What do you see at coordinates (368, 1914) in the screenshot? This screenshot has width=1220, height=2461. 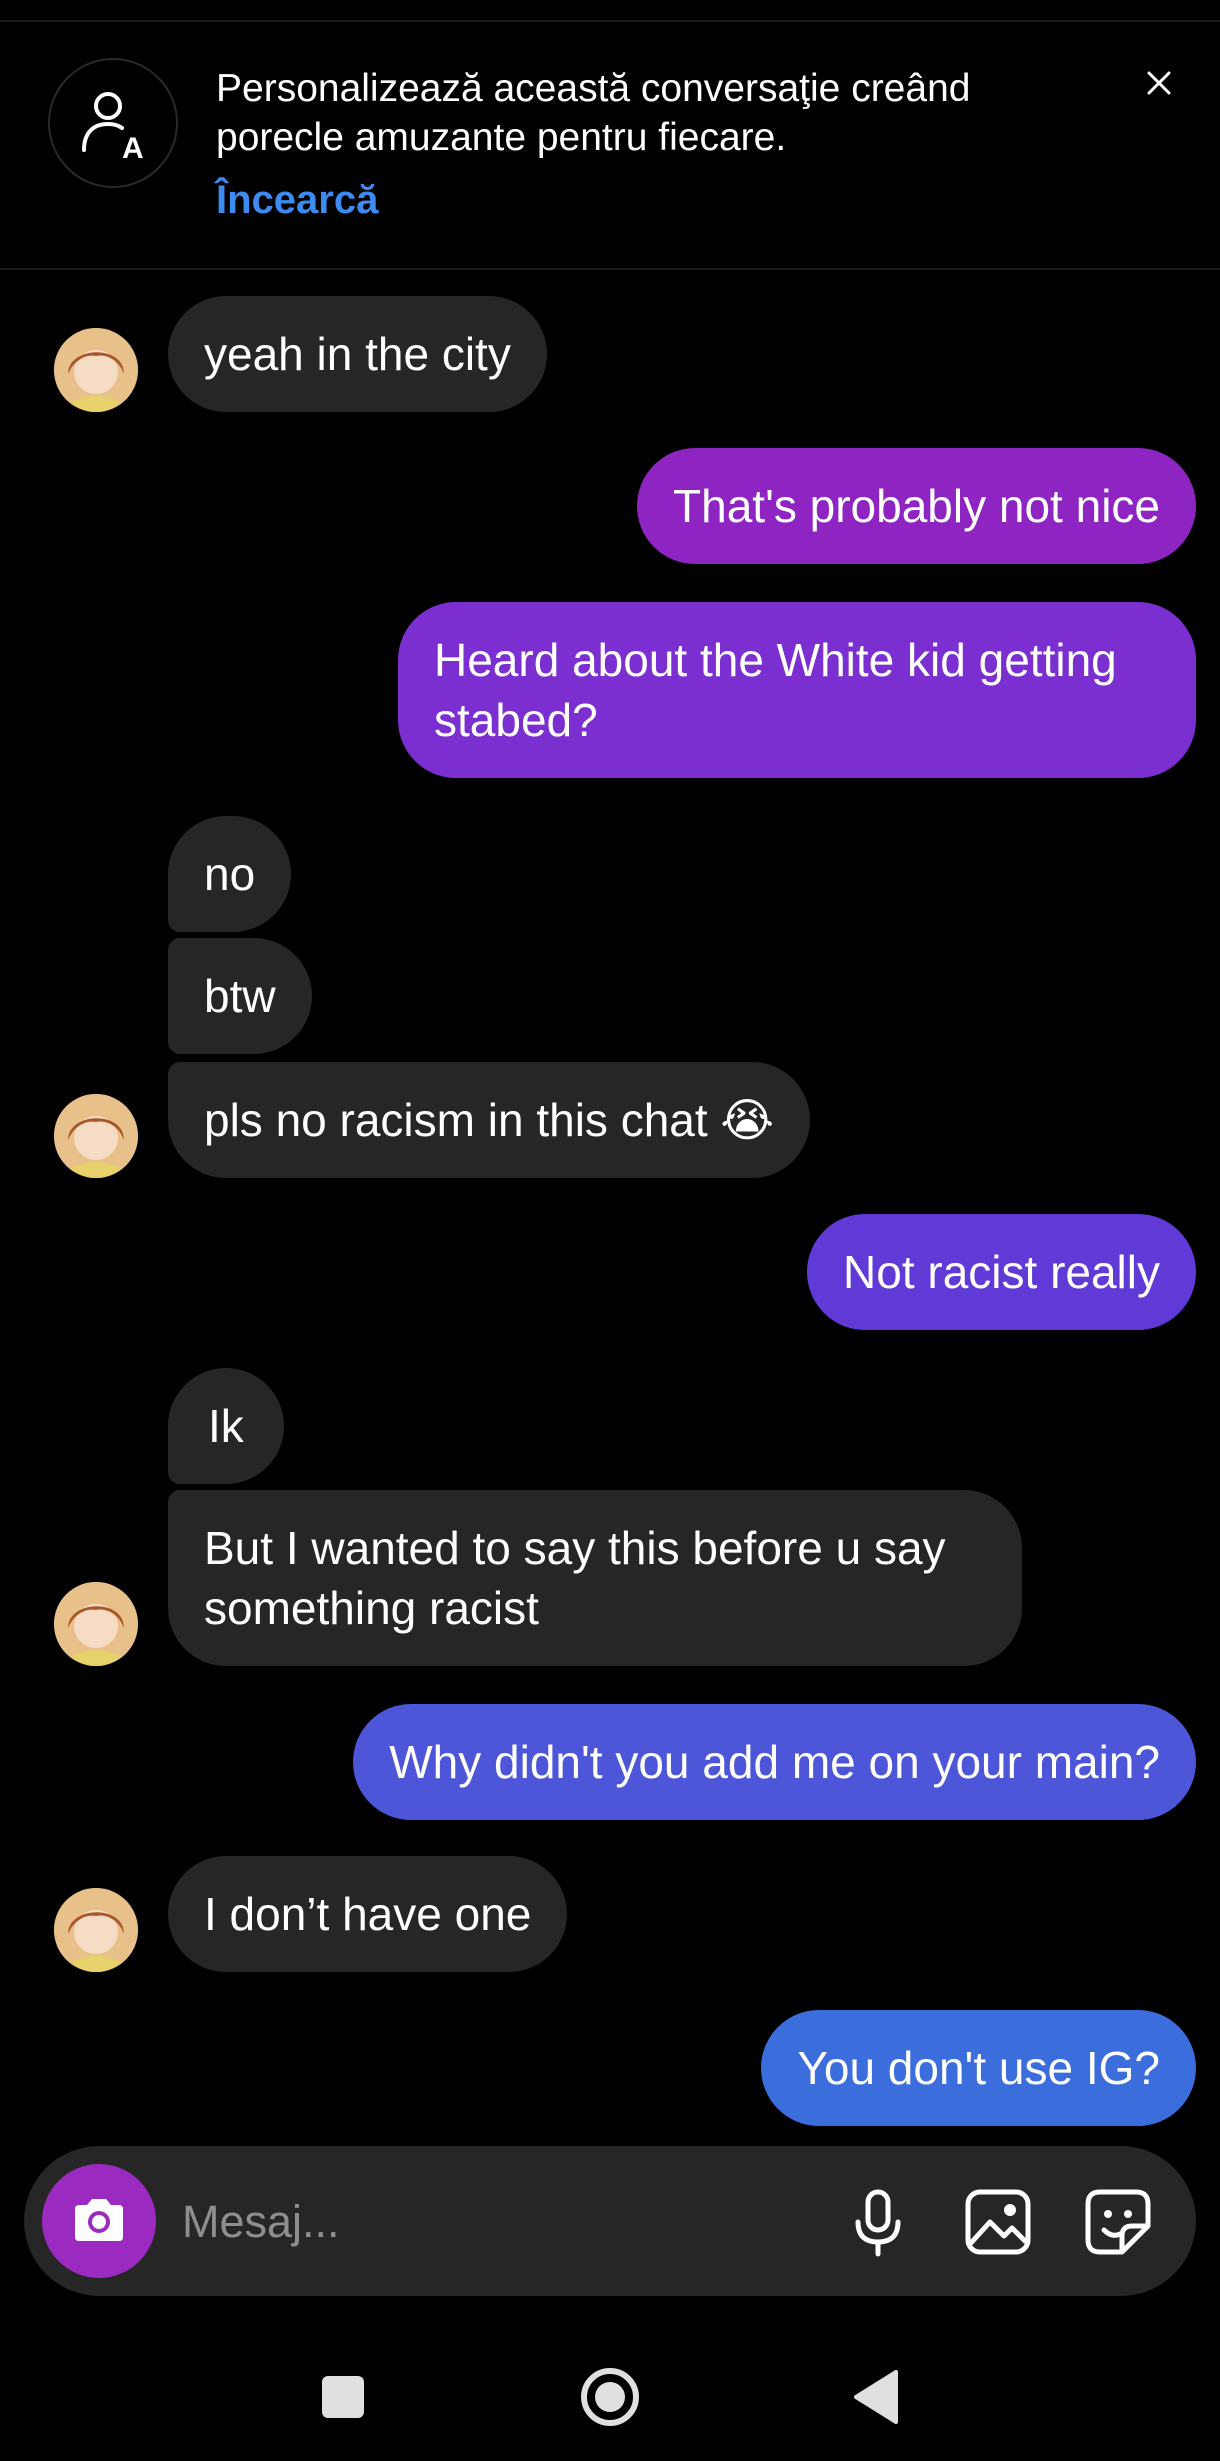 I see `message-incoming: I don’t have one` at bounding box center [368, 1914].